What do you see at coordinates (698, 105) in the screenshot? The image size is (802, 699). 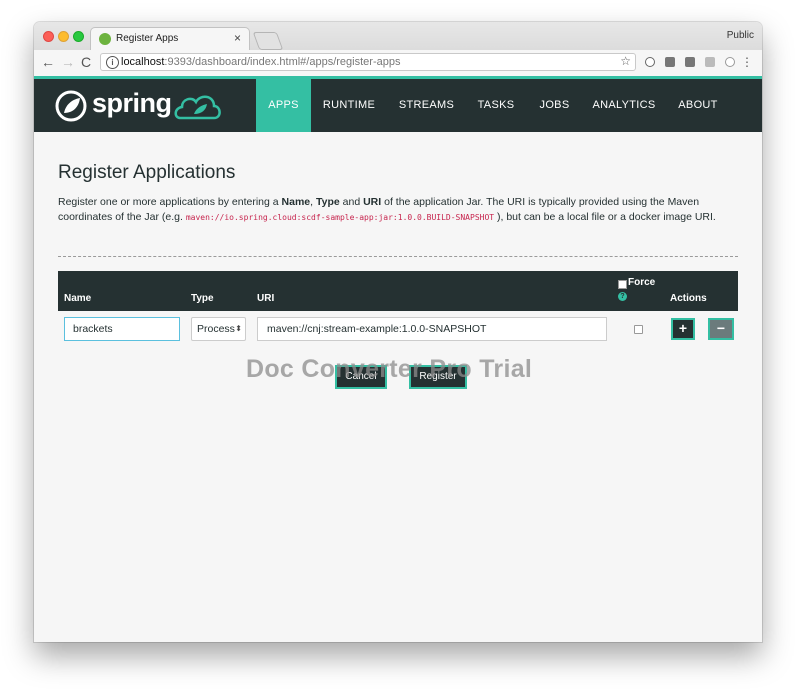 I see `nav-about: ABOUT` at bounding box center [698, 105].